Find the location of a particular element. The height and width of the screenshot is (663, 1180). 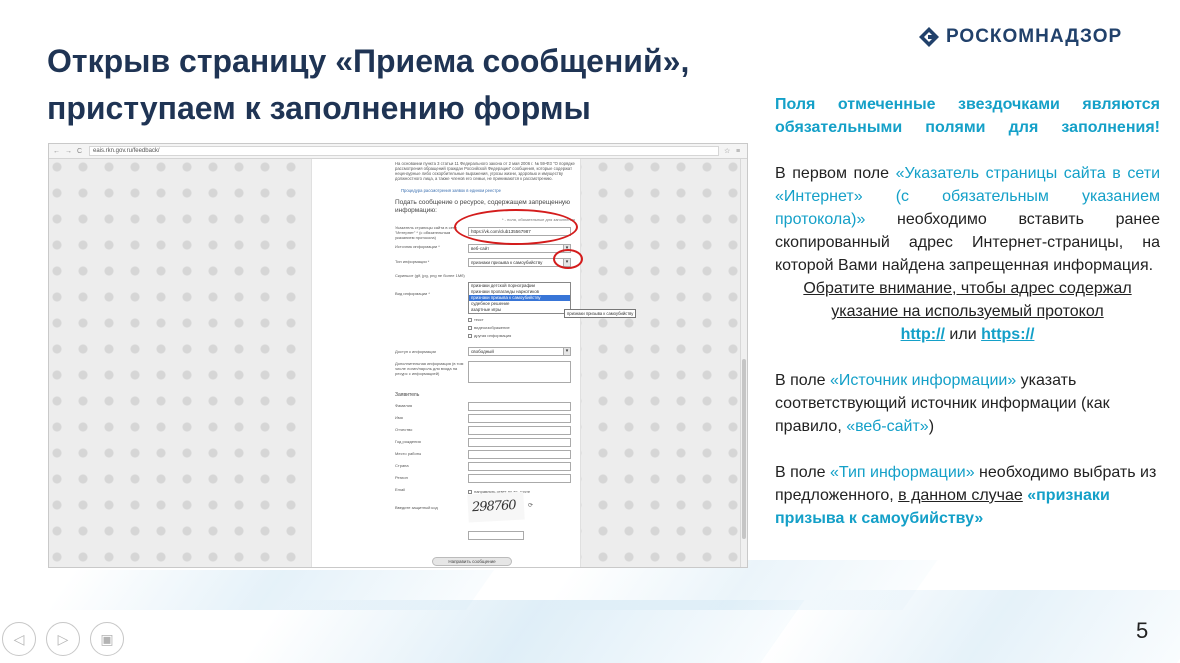

slide-menu-button: ▣ is located at coordinates (107, 639).